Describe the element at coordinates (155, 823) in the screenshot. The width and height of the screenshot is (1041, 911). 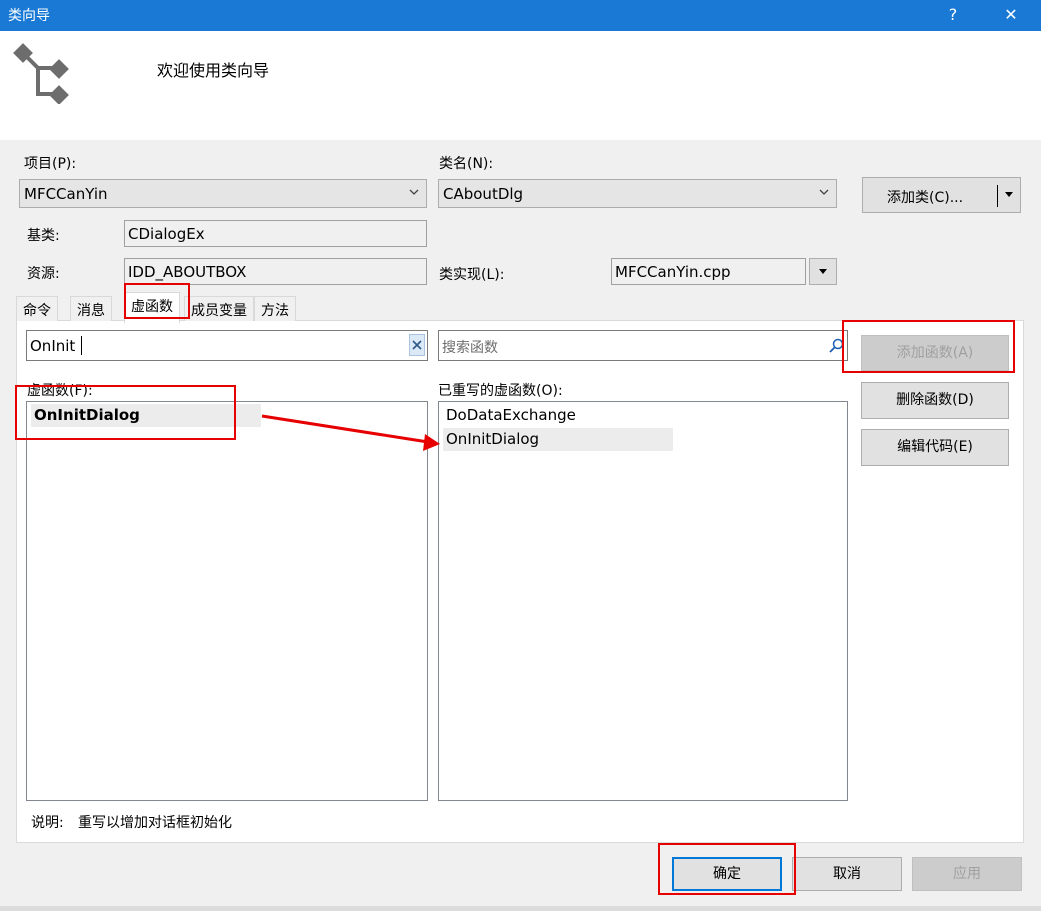
I see `description-text: 重写以增加对话框初始化` at that location.